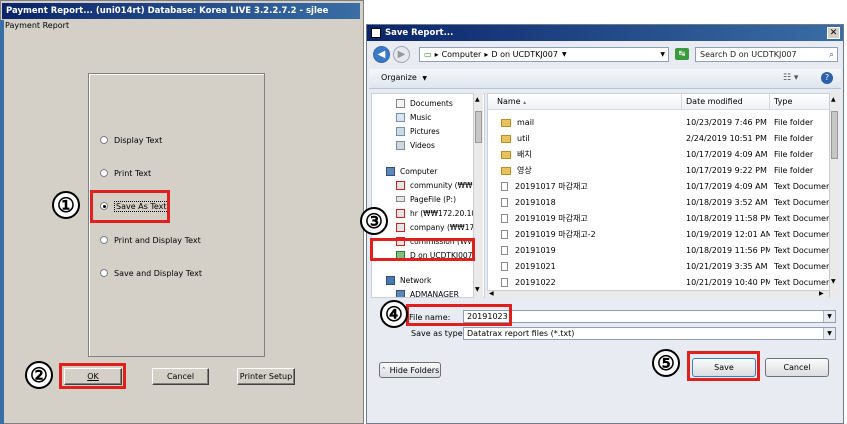 The width and height of the screenshot is (847, 424). What do you see at coordinates (834, 195) in the screenshot?
I see `file-list-vertical-scrollbar: ▲ ▼` at bounding box center [834, 195].